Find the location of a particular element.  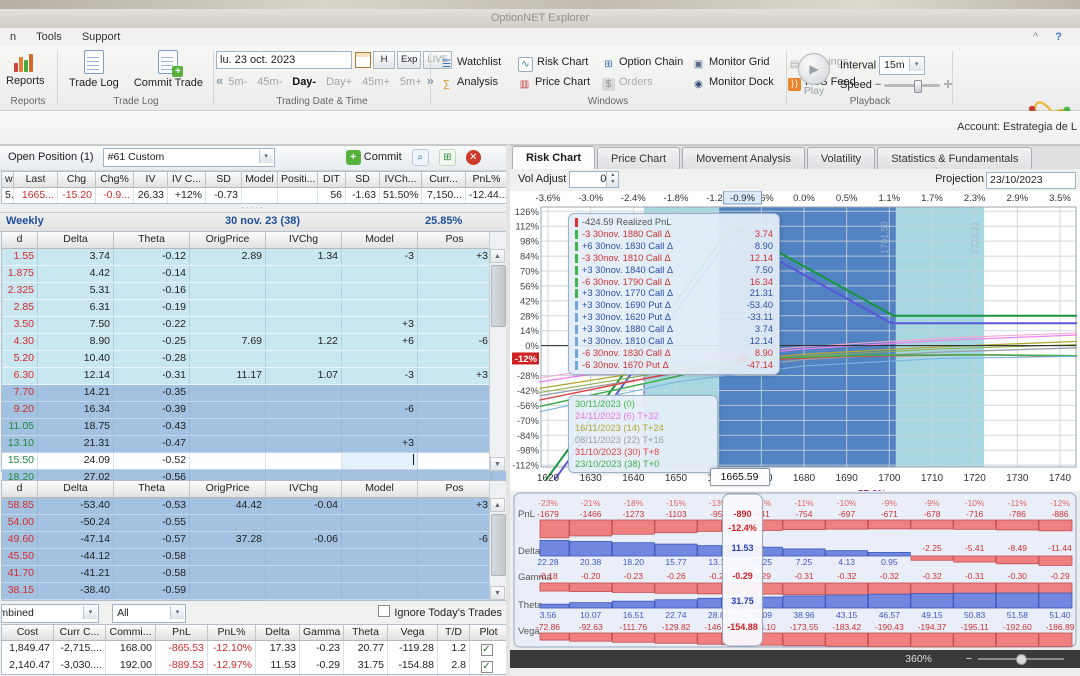

table-row: 11.05 18.75 -0.43 is located at coordinates (254, 427).